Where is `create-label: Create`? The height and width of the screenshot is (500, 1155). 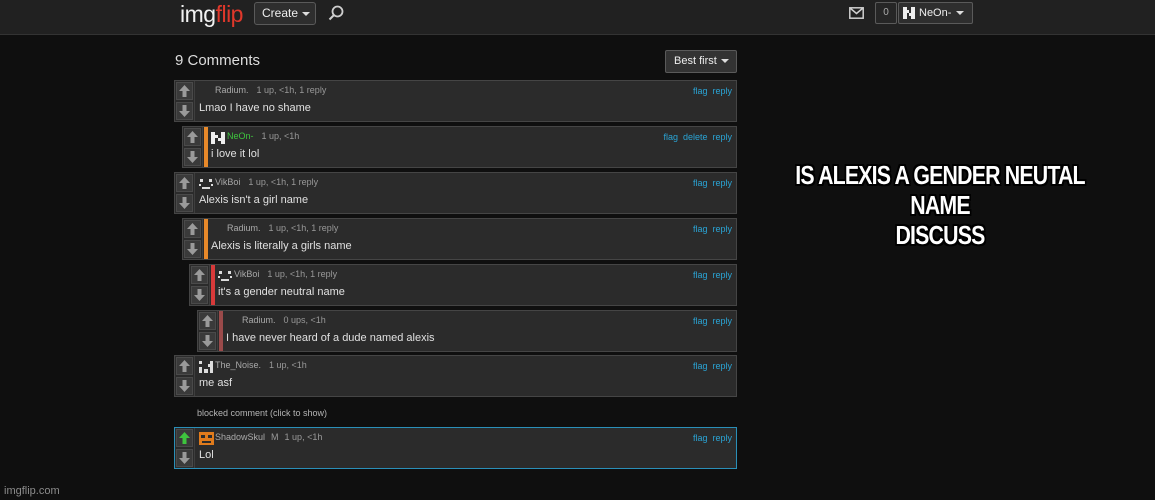 create-label: Create is located at coordinates (280, 13).